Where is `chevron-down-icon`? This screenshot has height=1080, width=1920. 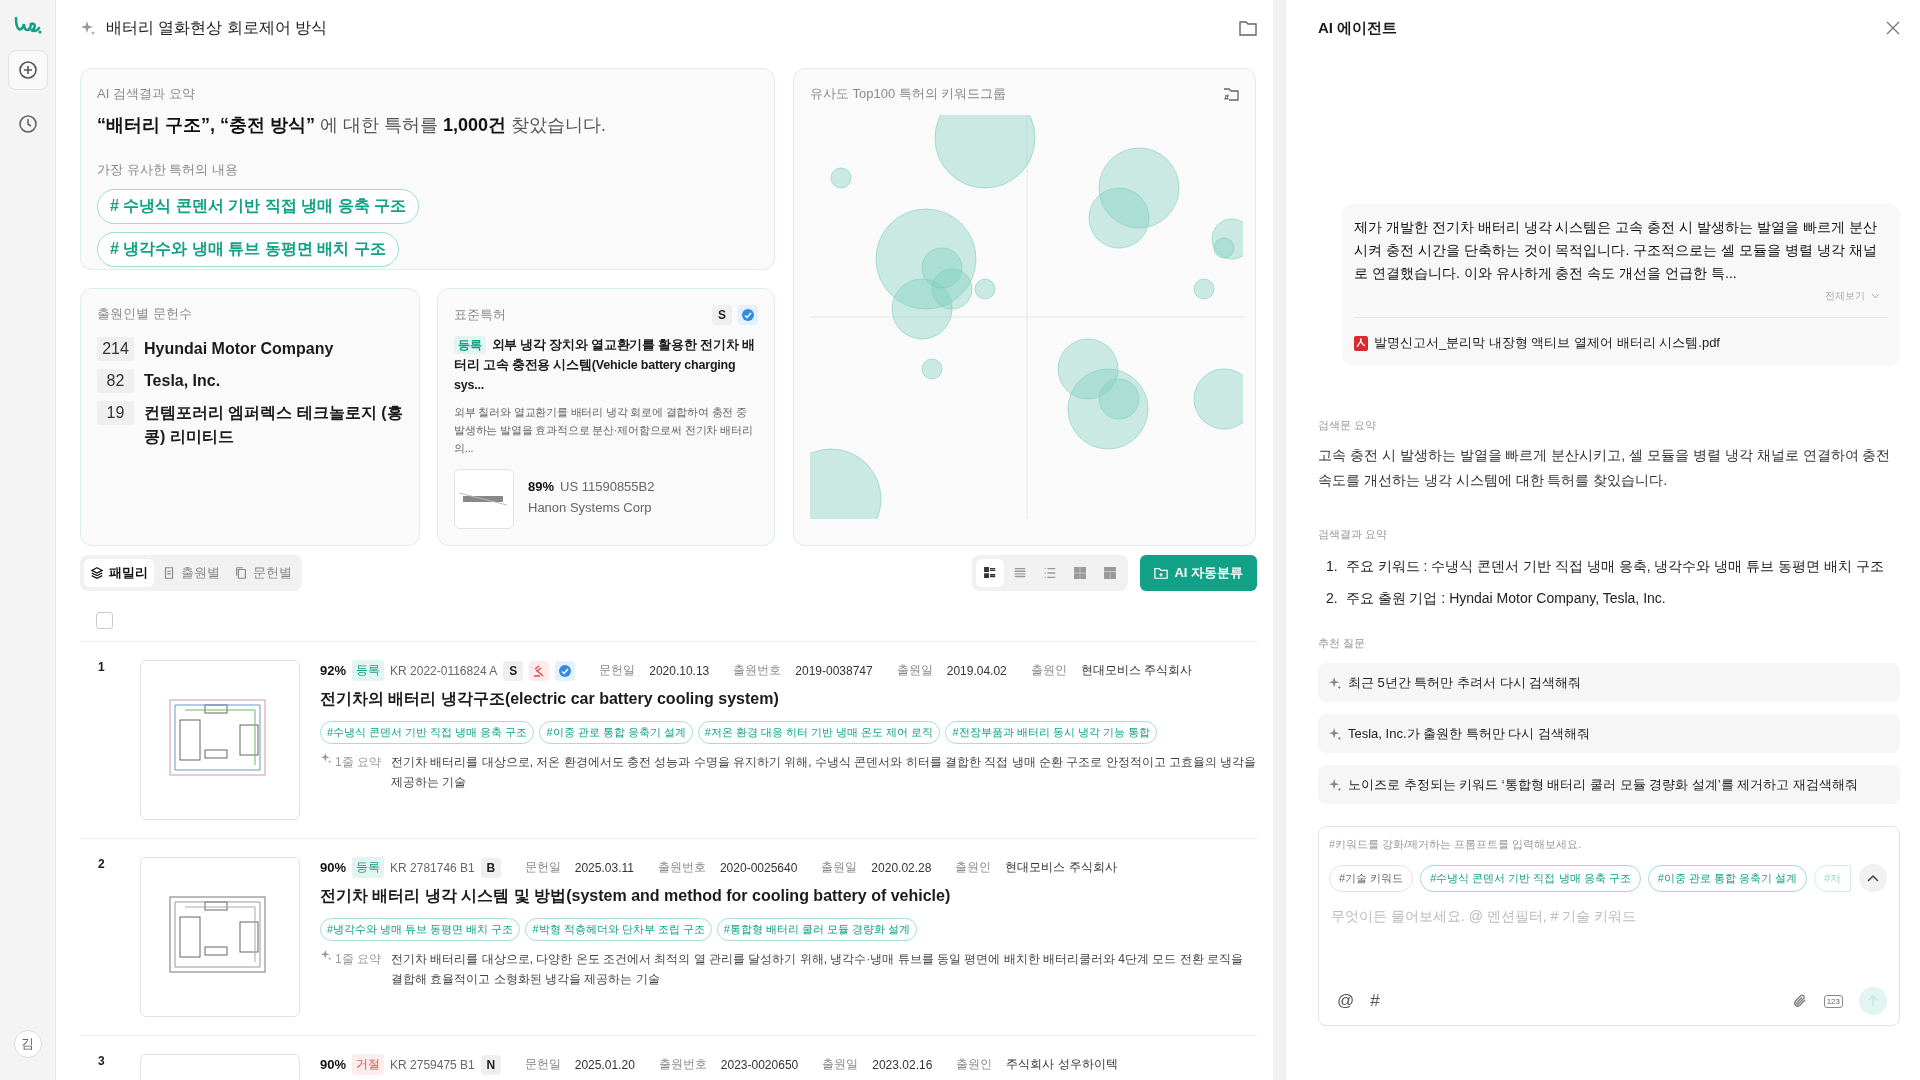 chevron-down-icon is located at coordinates (1875, 296).